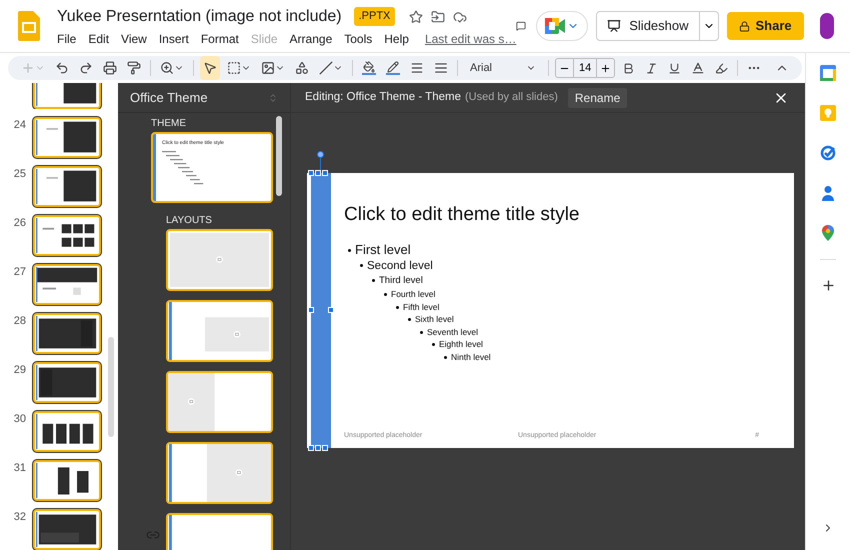  Describe the element at coordinates (416, 17) in the screenshot. I see `star-icon` at that location.